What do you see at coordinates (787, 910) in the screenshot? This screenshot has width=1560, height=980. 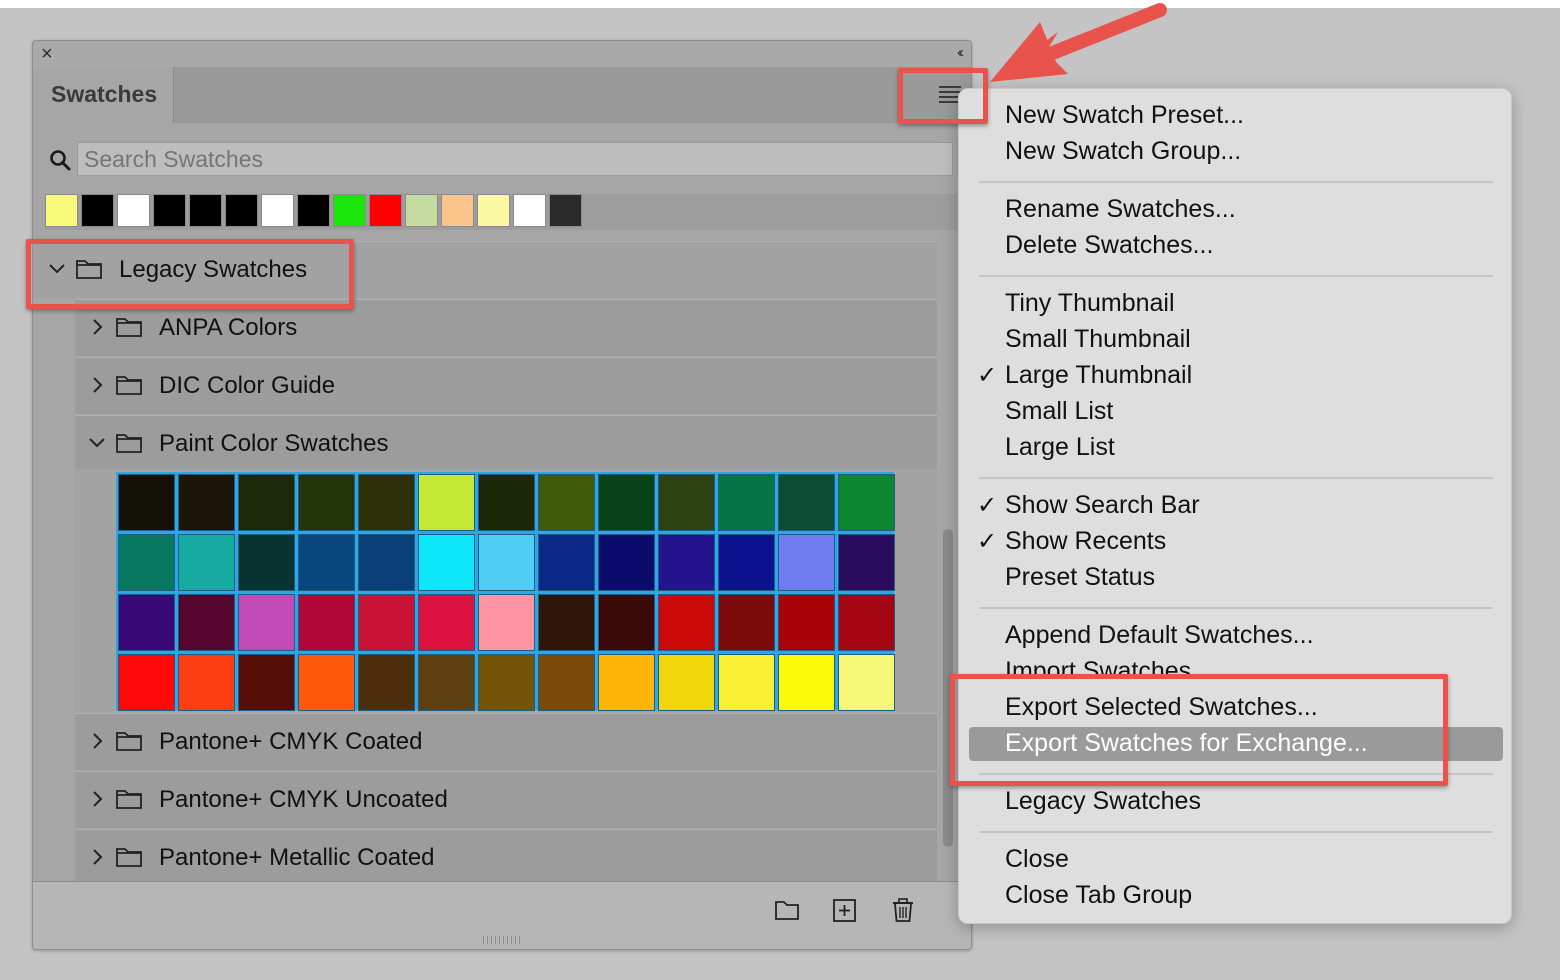 I see `new-group-icon` at bounding box center [787, 910].